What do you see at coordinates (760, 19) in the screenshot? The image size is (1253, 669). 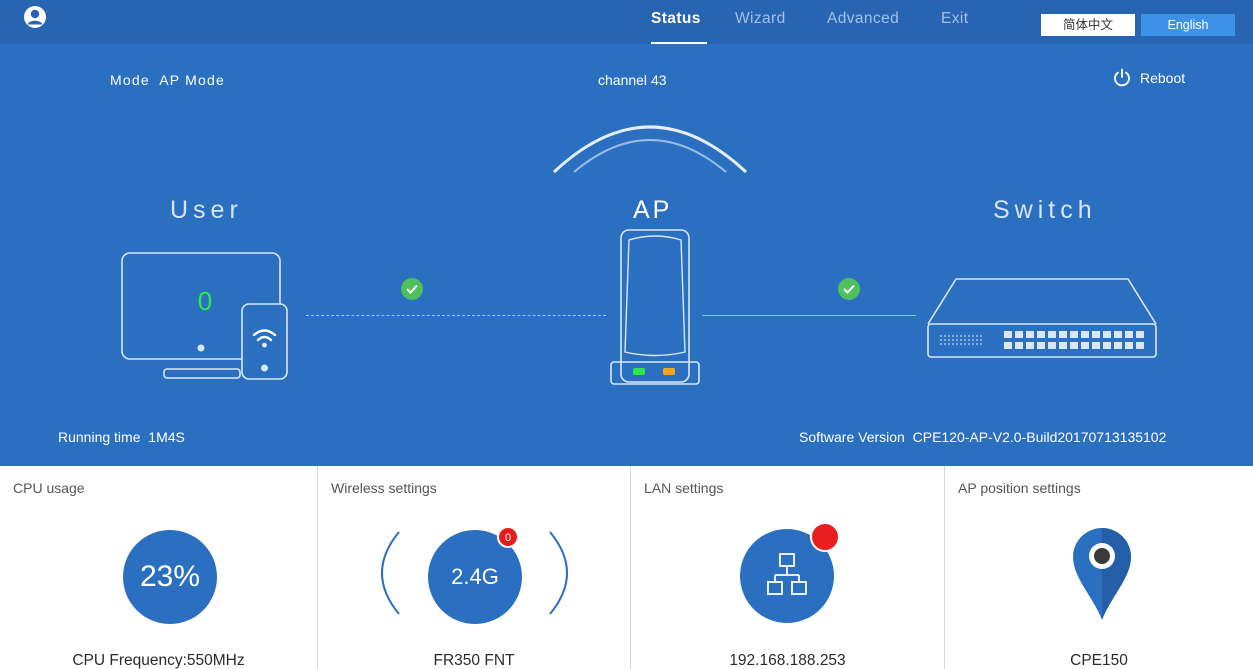 I see `nav-wizard: Wizard` at bounding box center [760, 19].